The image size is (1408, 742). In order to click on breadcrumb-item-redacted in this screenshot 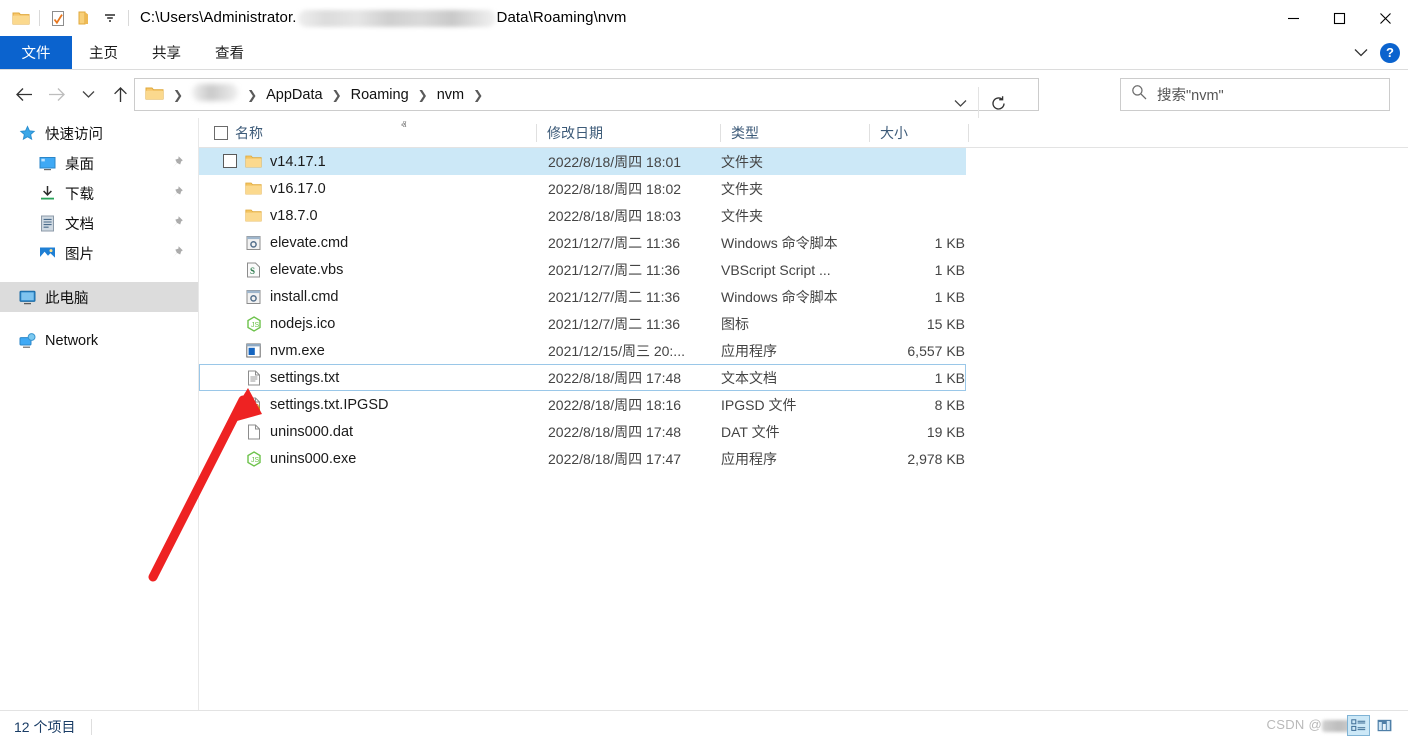, I will do `click(215, 94)`.